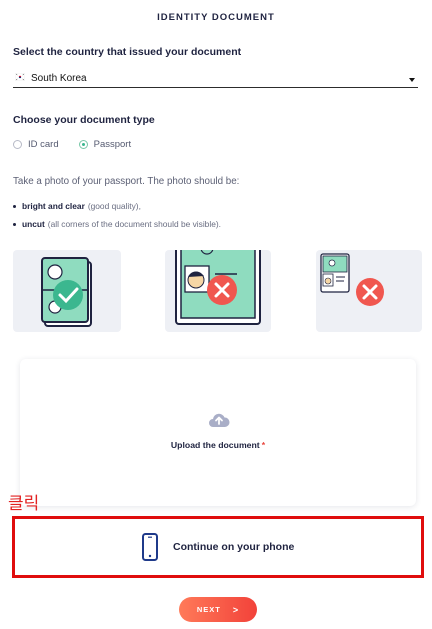 Image resolution: width=432 pixels, height=629 pixels. Describe the element at coordinates (219, 420) in the screenshot. I see `cloud-upload-icon` at that location.